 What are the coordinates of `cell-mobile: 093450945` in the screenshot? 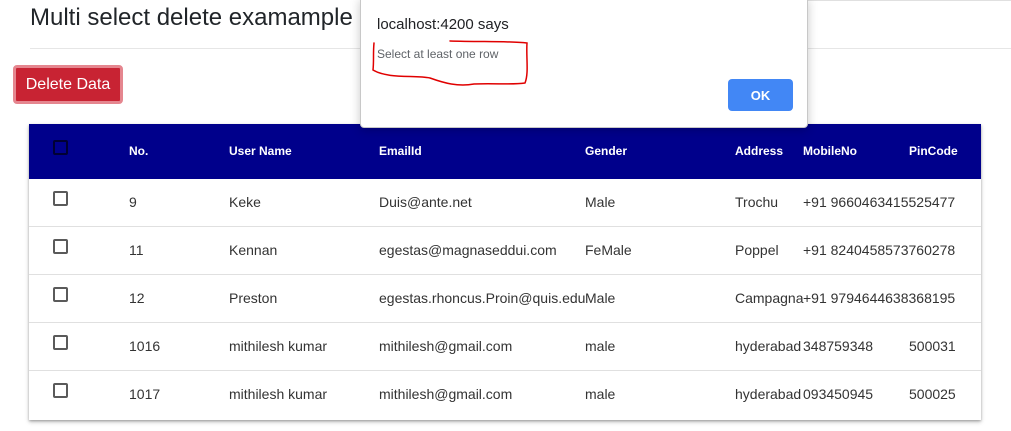 It's located at (838, 394).